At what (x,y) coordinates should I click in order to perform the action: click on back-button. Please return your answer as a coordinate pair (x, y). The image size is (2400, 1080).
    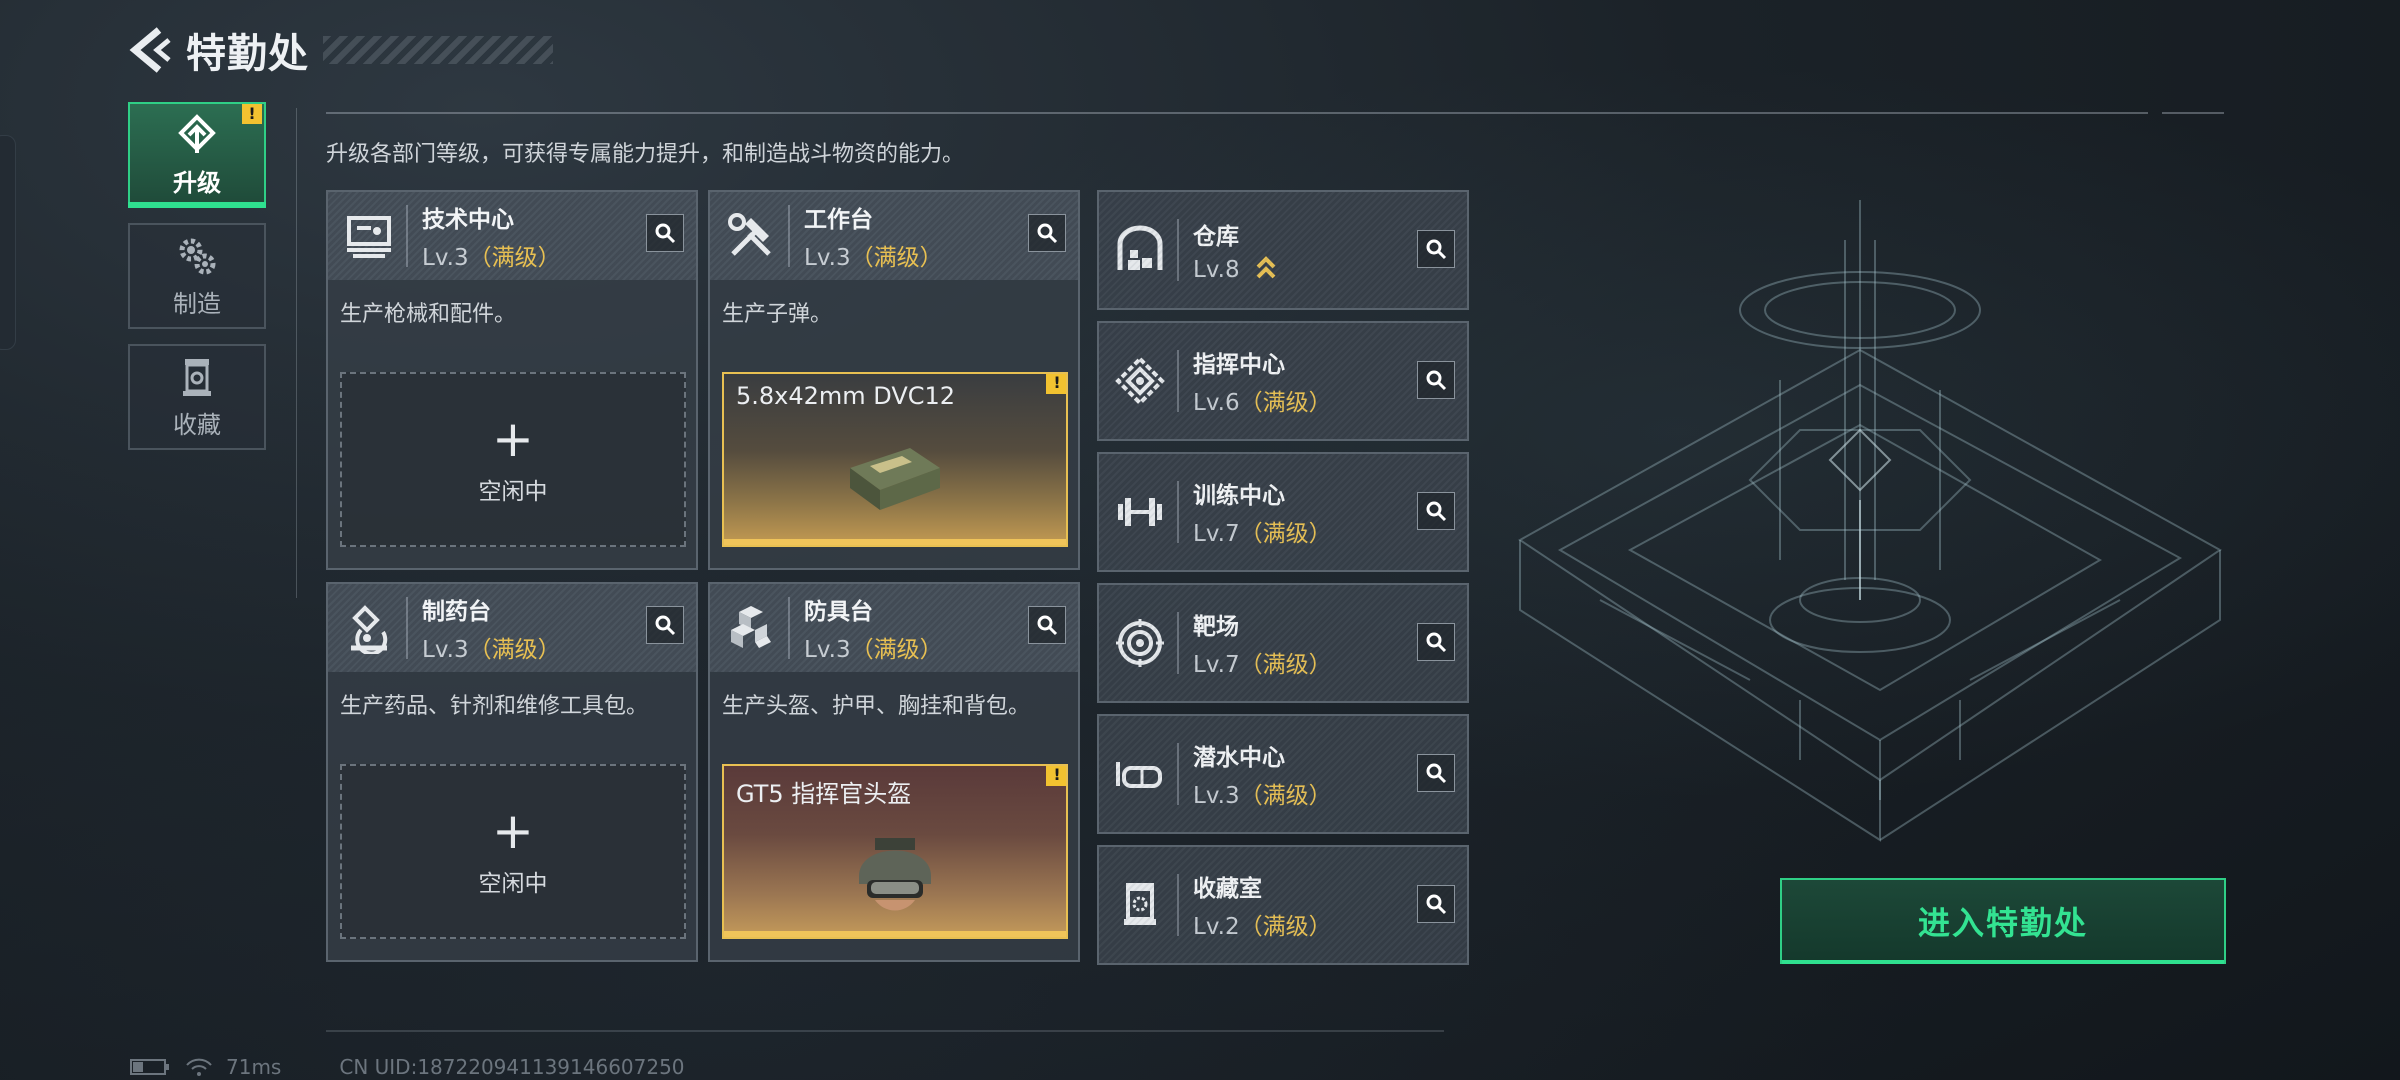
    Looking at the image, I should click on (151, 50).